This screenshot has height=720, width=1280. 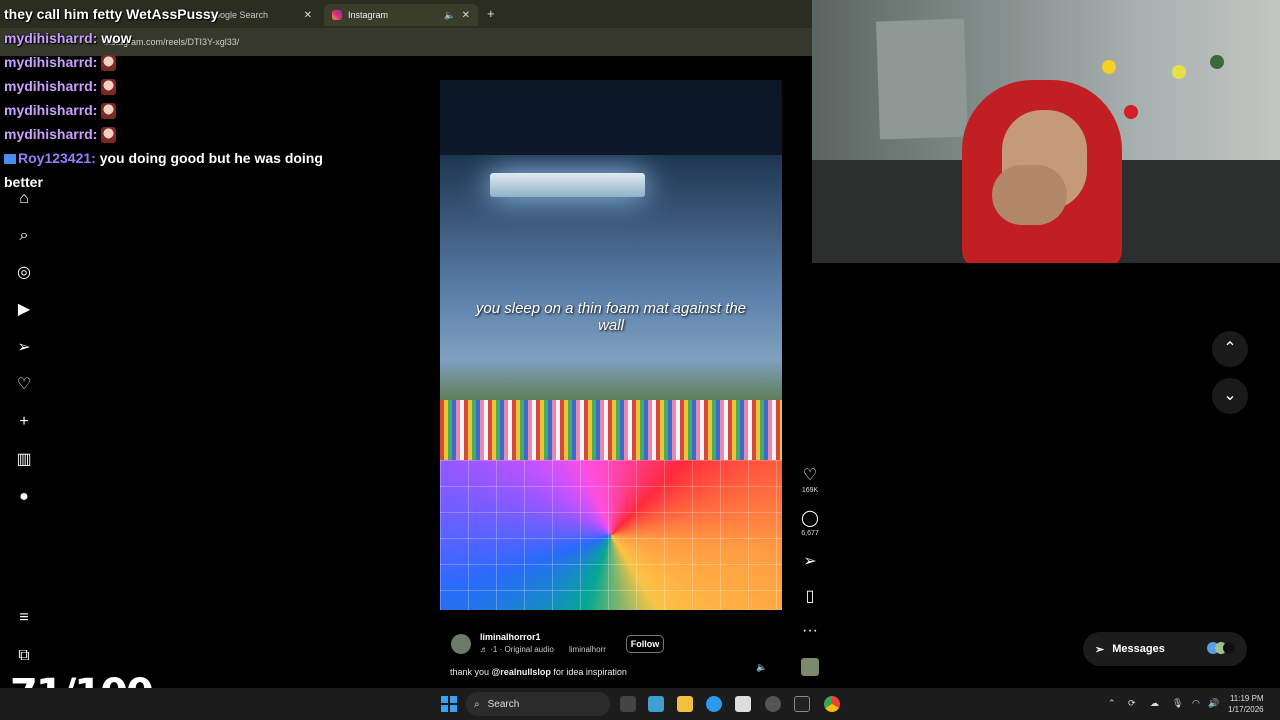 I want to click on task-view-icon, so click(x=628, y=704).